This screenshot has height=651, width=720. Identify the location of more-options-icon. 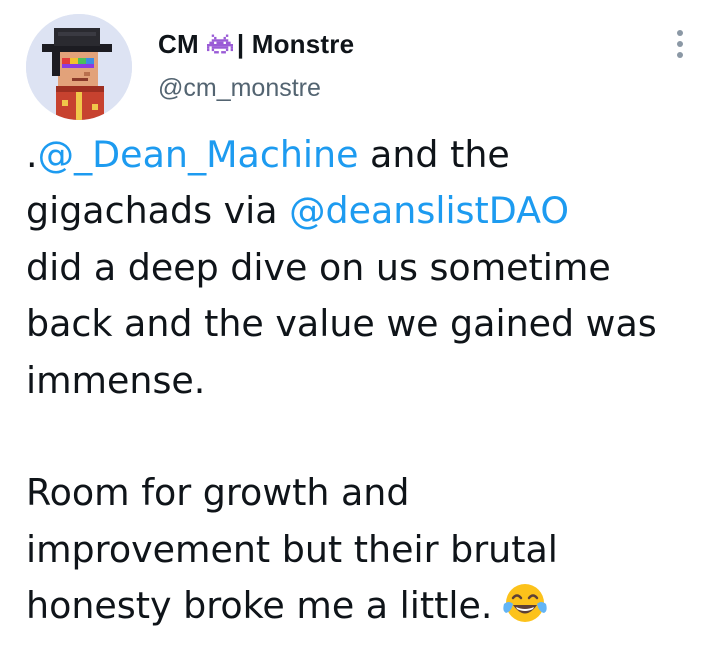
(680, 45).